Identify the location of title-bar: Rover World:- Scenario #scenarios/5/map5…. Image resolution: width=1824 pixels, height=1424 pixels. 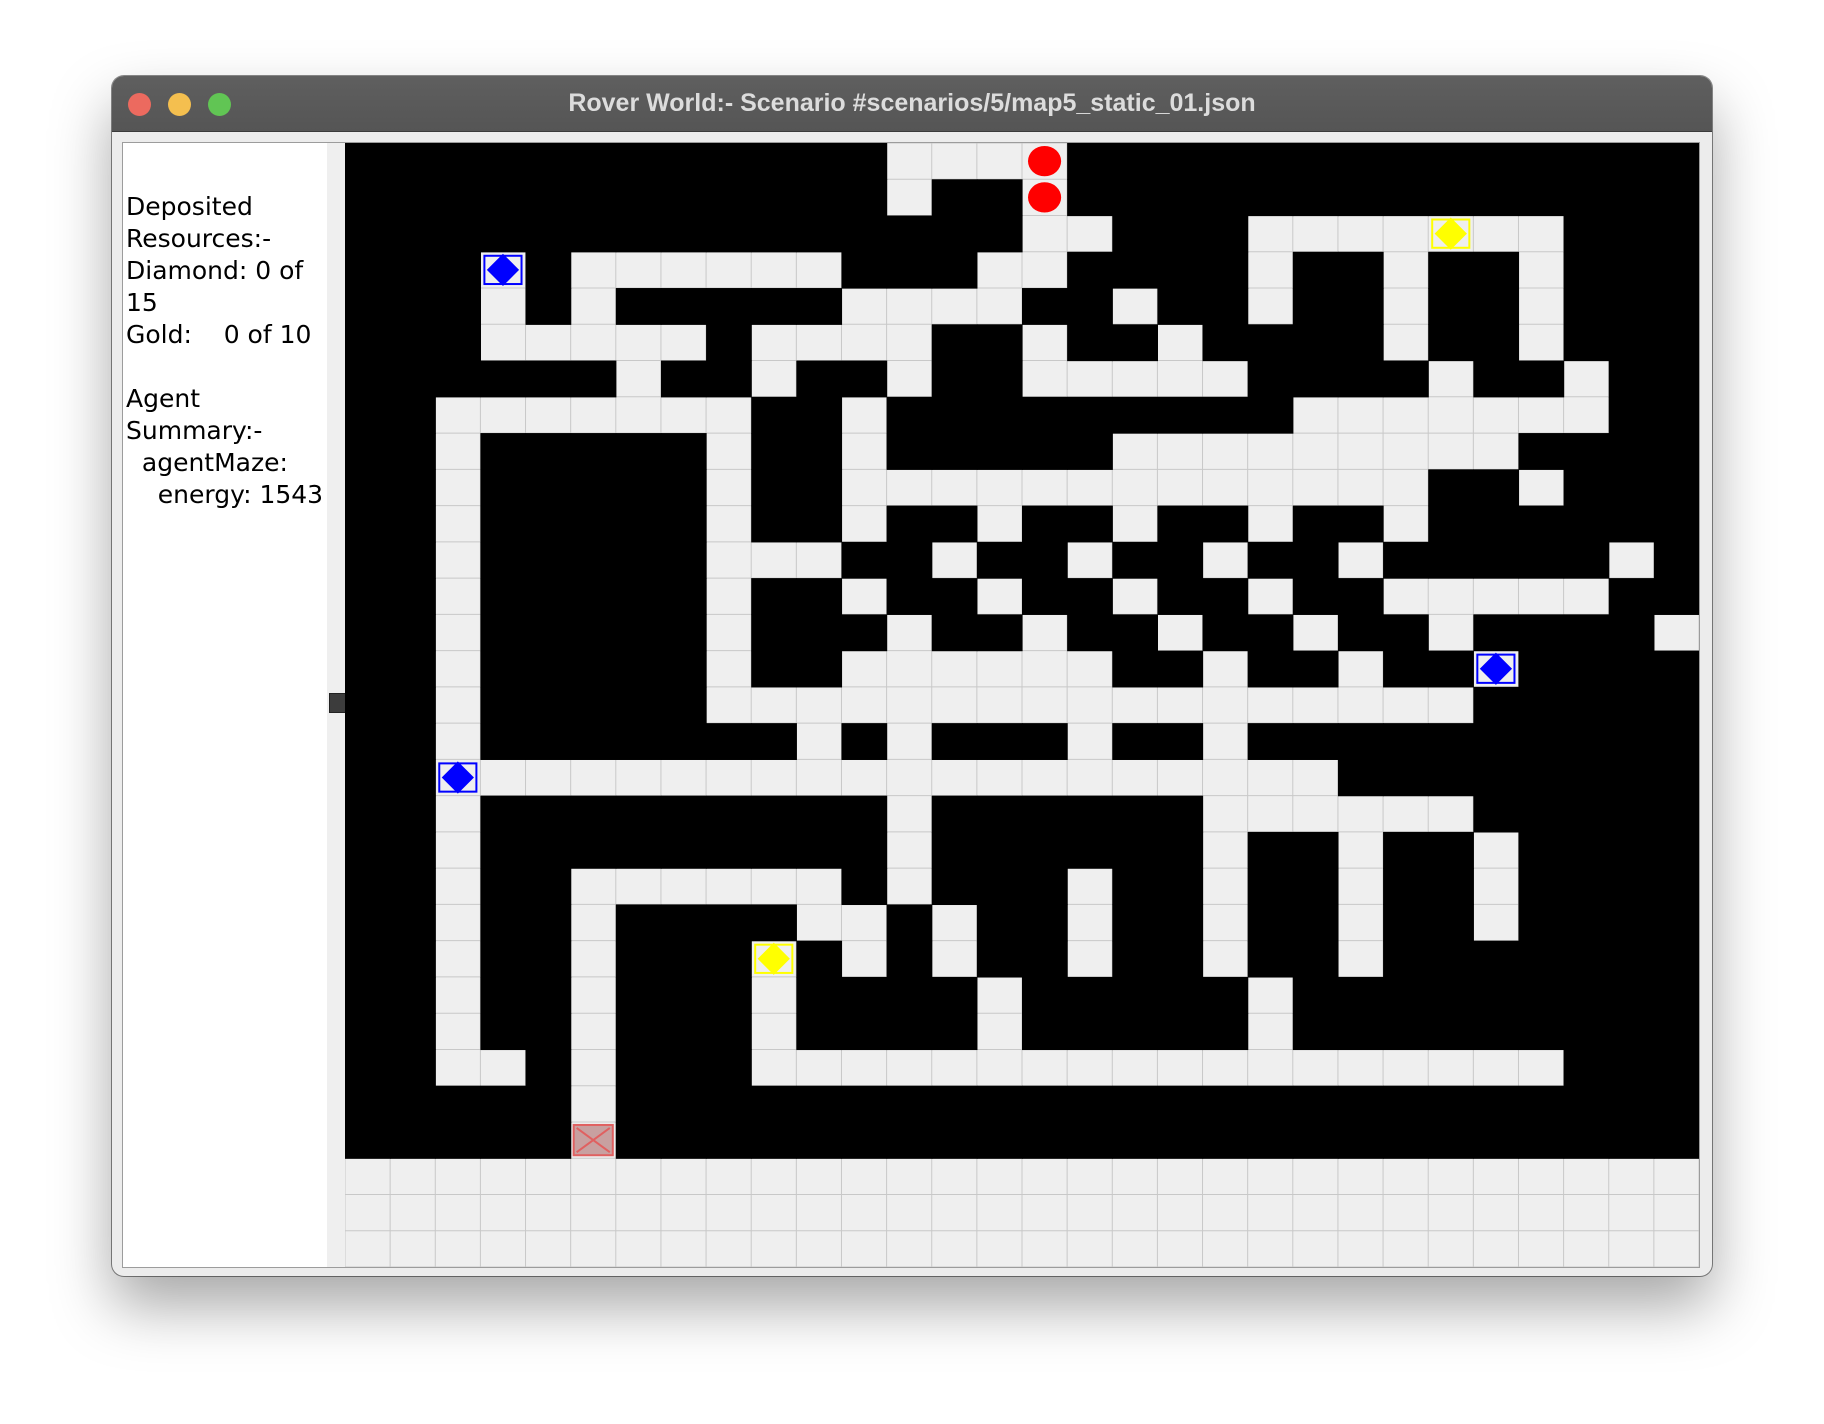
(912, 104).